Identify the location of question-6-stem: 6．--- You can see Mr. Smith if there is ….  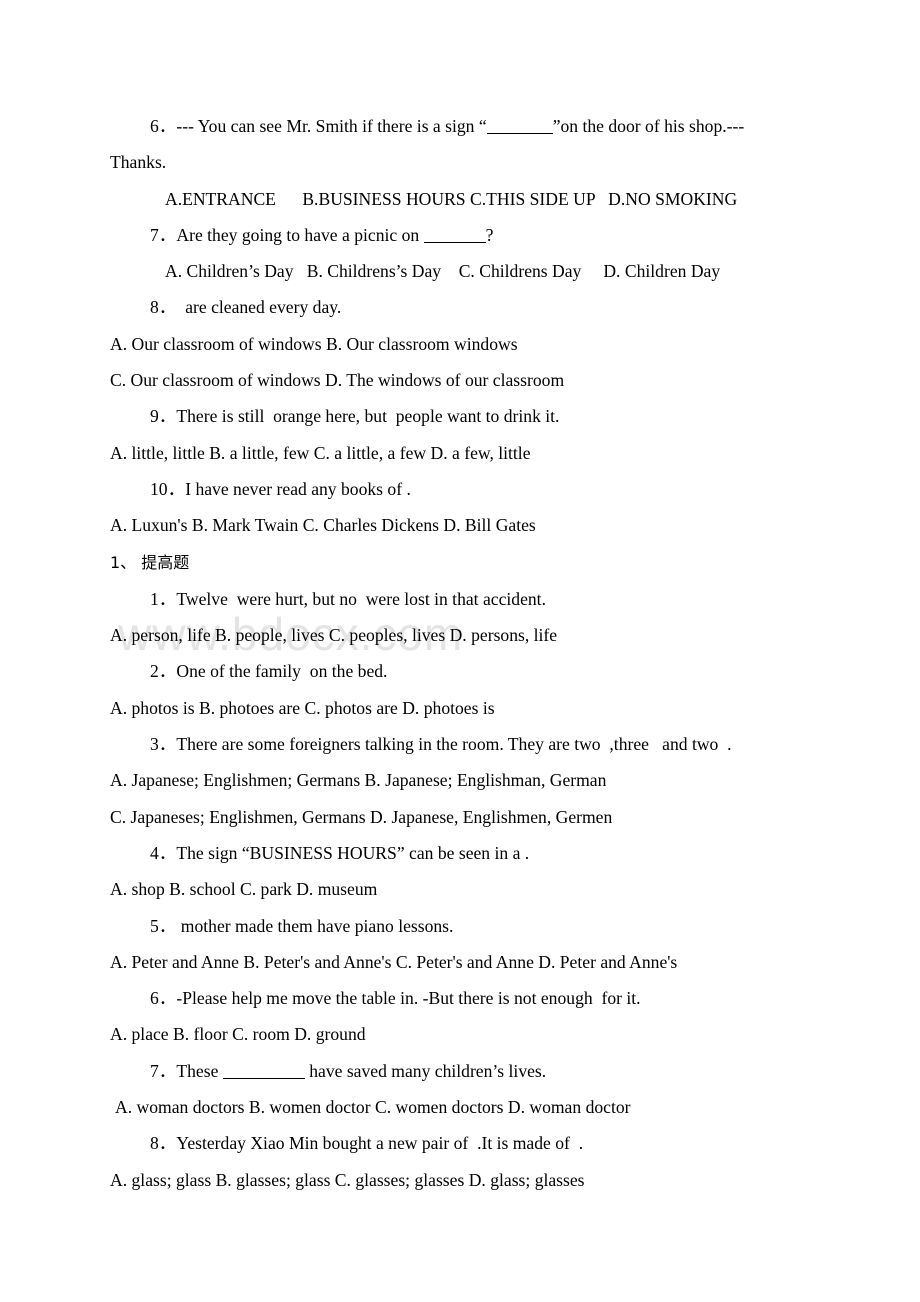
(447, 126).